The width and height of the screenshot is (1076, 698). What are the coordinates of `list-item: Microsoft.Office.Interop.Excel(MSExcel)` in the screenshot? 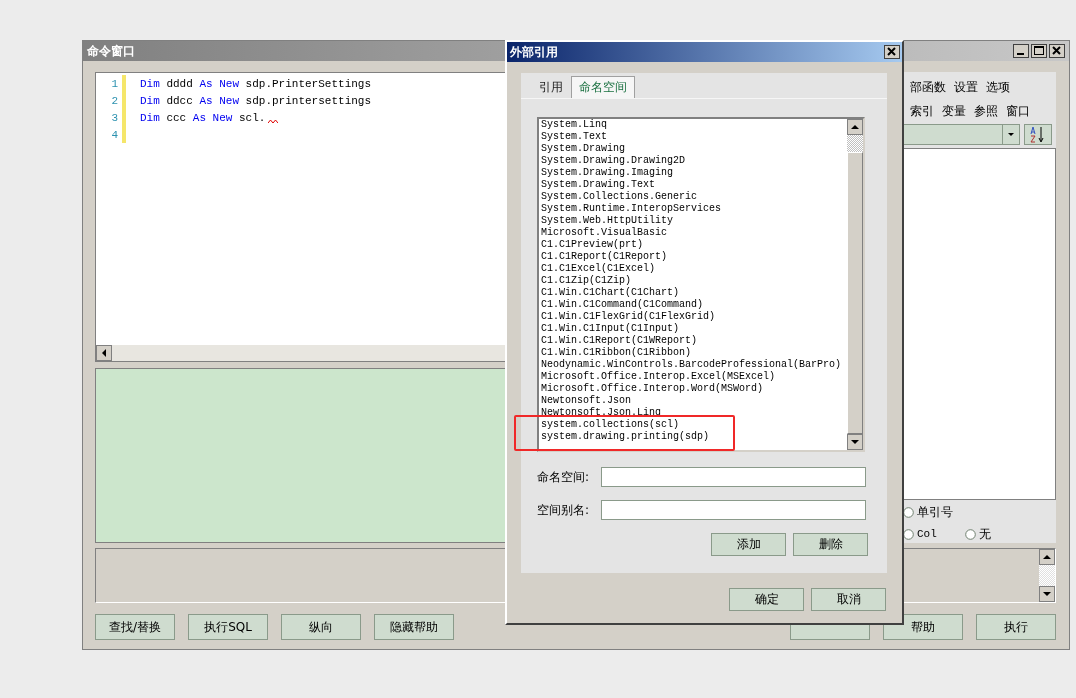 It's located at (658, 377).